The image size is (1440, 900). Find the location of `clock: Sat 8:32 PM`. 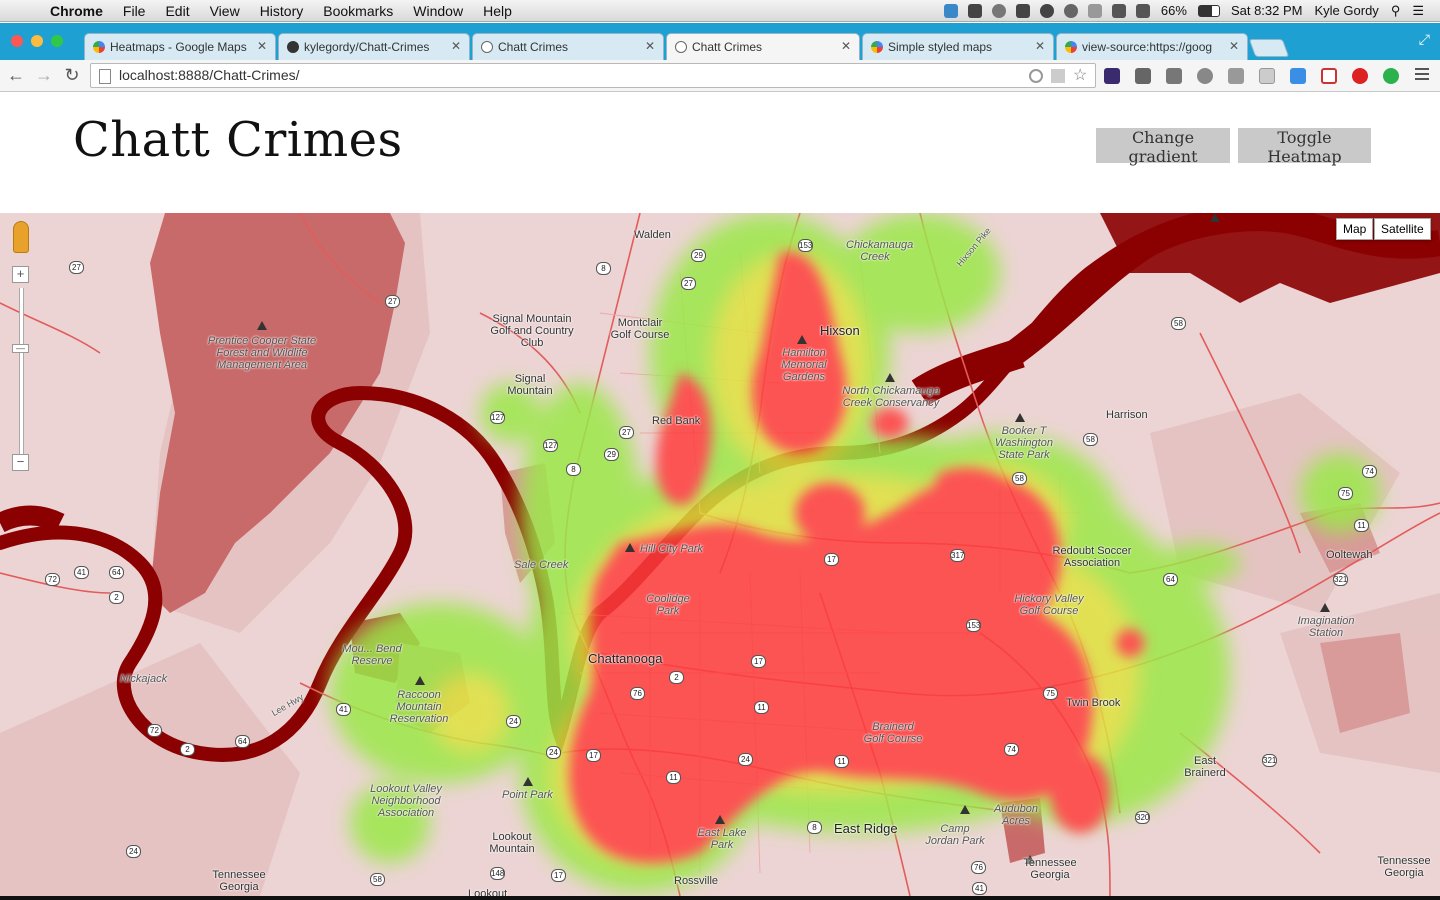

clock: Sat 8:32 PM is located at coordinates (1267, 10).